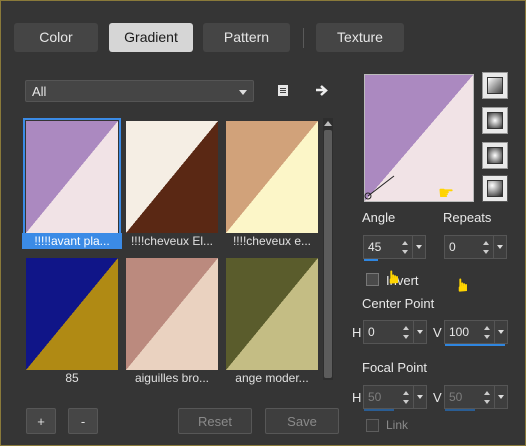  I want to click on center-h-dropdown, so click(419, 332).